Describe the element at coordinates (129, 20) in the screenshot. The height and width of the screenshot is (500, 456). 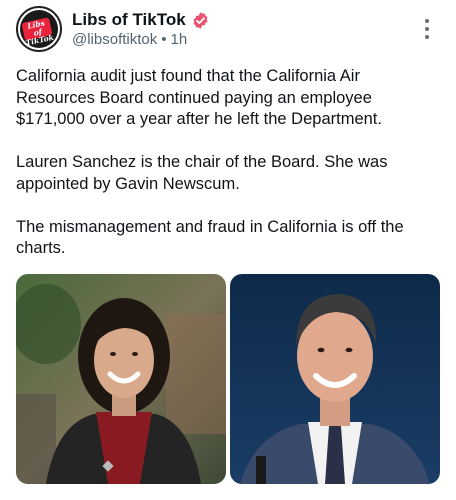
I see `author-name: Libs of TikTok` at that location.